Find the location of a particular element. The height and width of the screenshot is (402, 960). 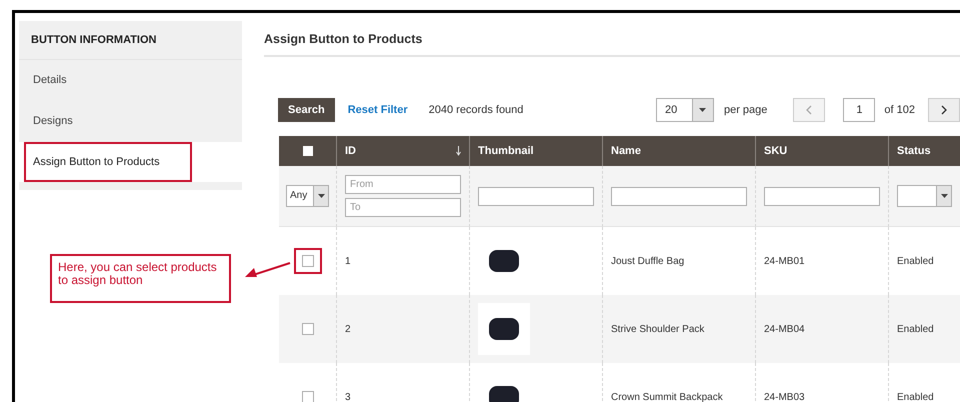

section-title: Assign Button to Products is located at coordinates (612, 35).